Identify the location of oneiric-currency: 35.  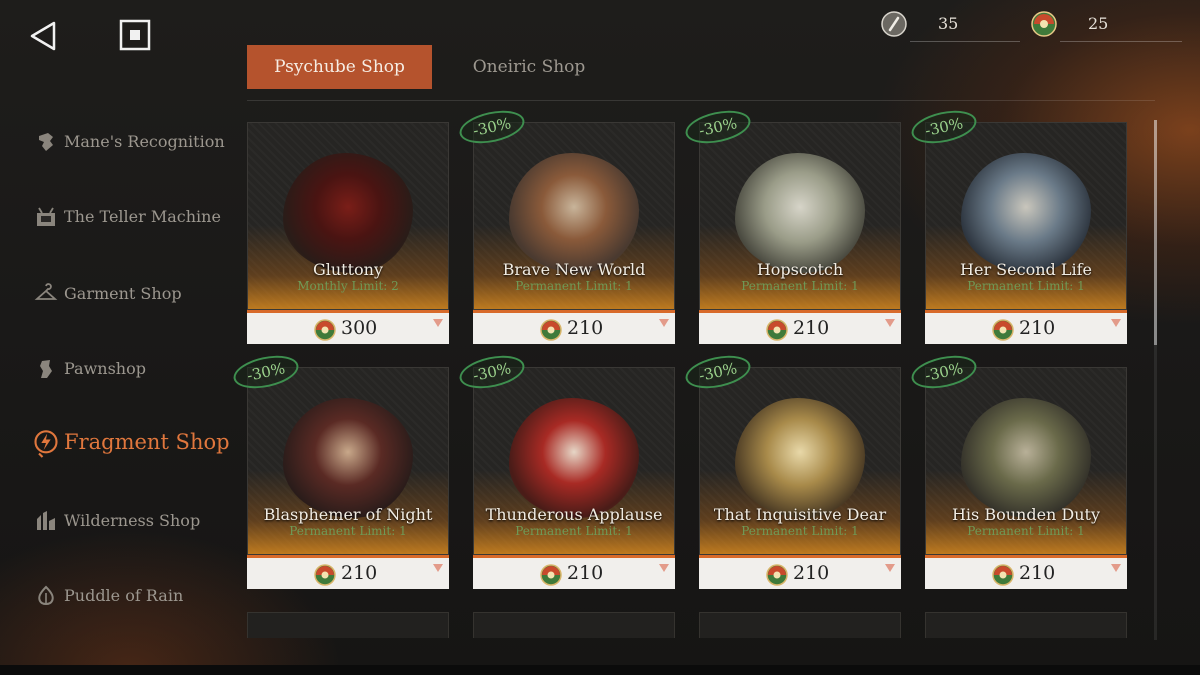
(950, 26).